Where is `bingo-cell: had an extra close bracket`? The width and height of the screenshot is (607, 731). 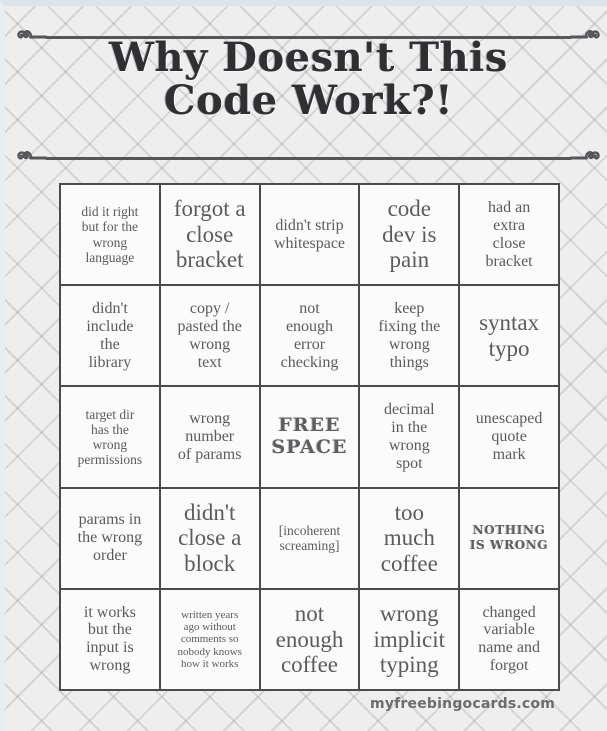 bingo-cell: had an extra close bracket is located at coordinates (509, 235).